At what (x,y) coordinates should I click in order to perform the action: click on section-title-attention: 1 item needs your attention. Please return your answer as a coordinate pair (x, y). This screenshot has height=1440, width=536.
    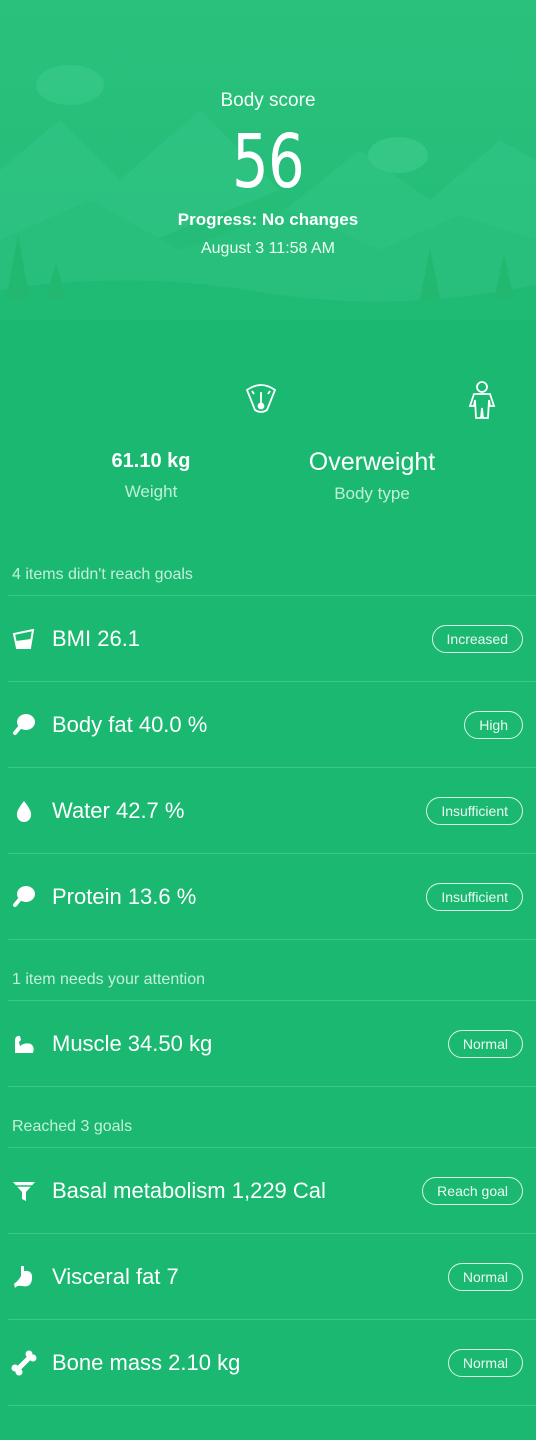
    Looking at the image, I should click on (109, 979).